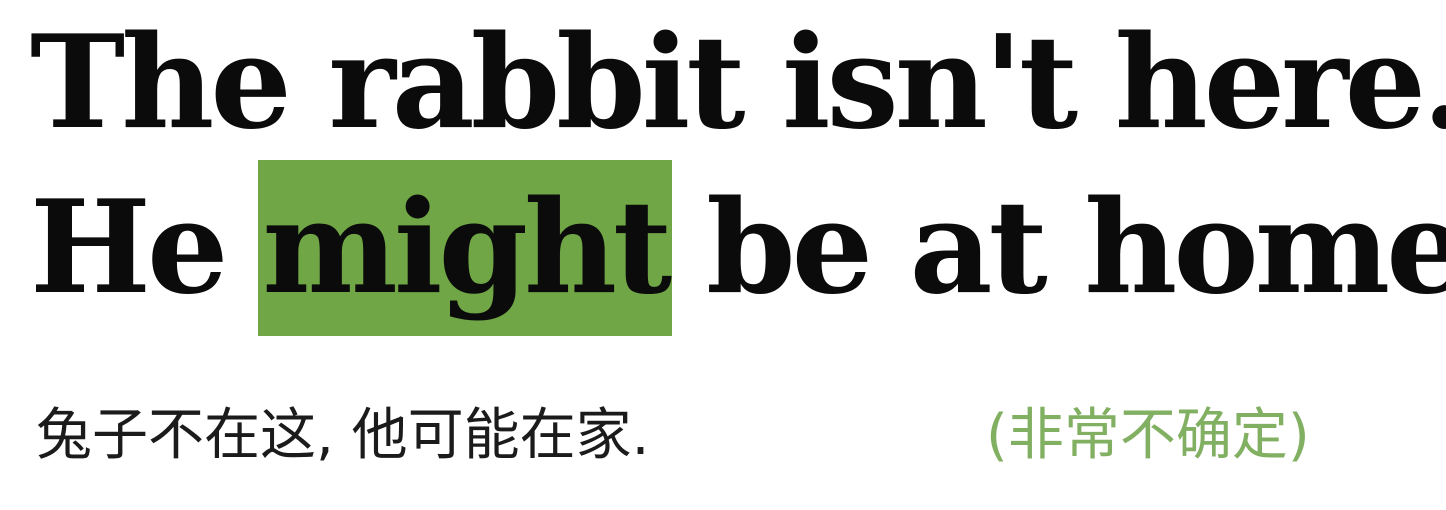 The height and width of the screenshot is (510, 1446). Describe the element at coordinates (1148, 435) in the screenshot. I see `certainty-note: (非常不确定)` at that location.